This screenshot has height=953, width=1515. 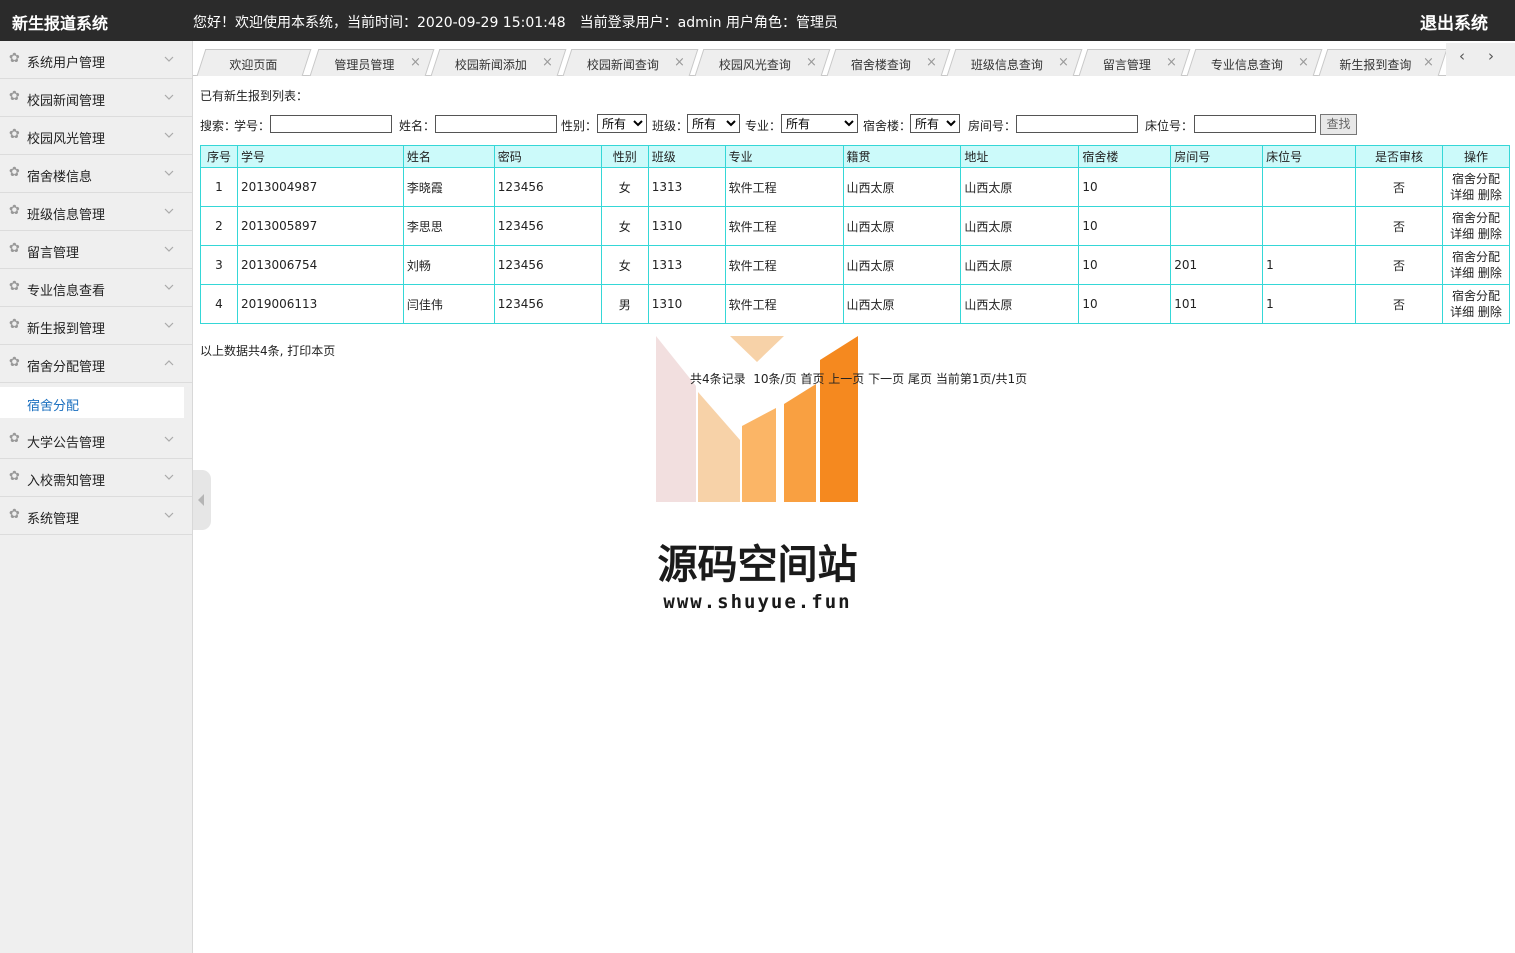 I want to click on student-no-input, so click(x=331, y=124).